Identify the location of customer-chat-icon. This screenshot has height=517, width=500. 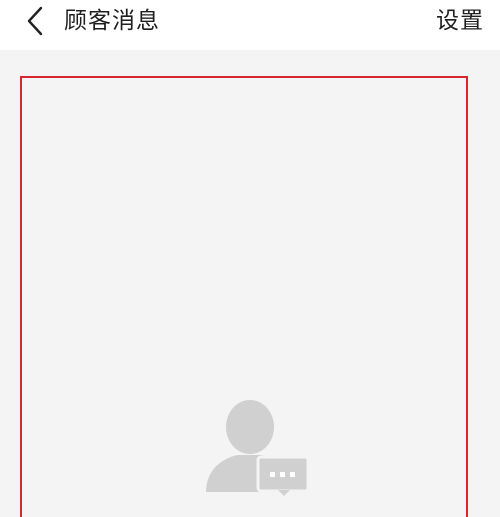
(258, 448).